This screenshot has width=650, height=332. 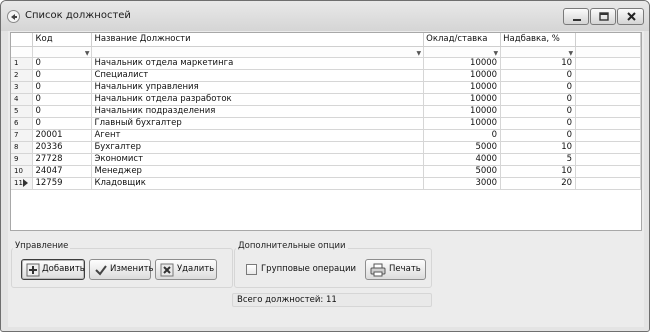 I want to click on filter-name: ▼, so click(x=258, y=52).